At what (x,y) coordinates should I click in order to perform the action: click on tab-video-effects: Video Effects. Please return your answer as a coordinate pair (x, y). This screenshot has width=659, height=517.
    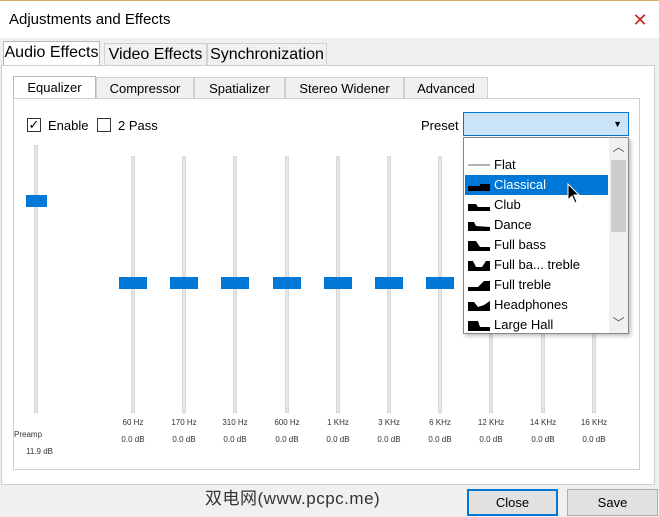
    Looking at the image, I should click on (155, 54).